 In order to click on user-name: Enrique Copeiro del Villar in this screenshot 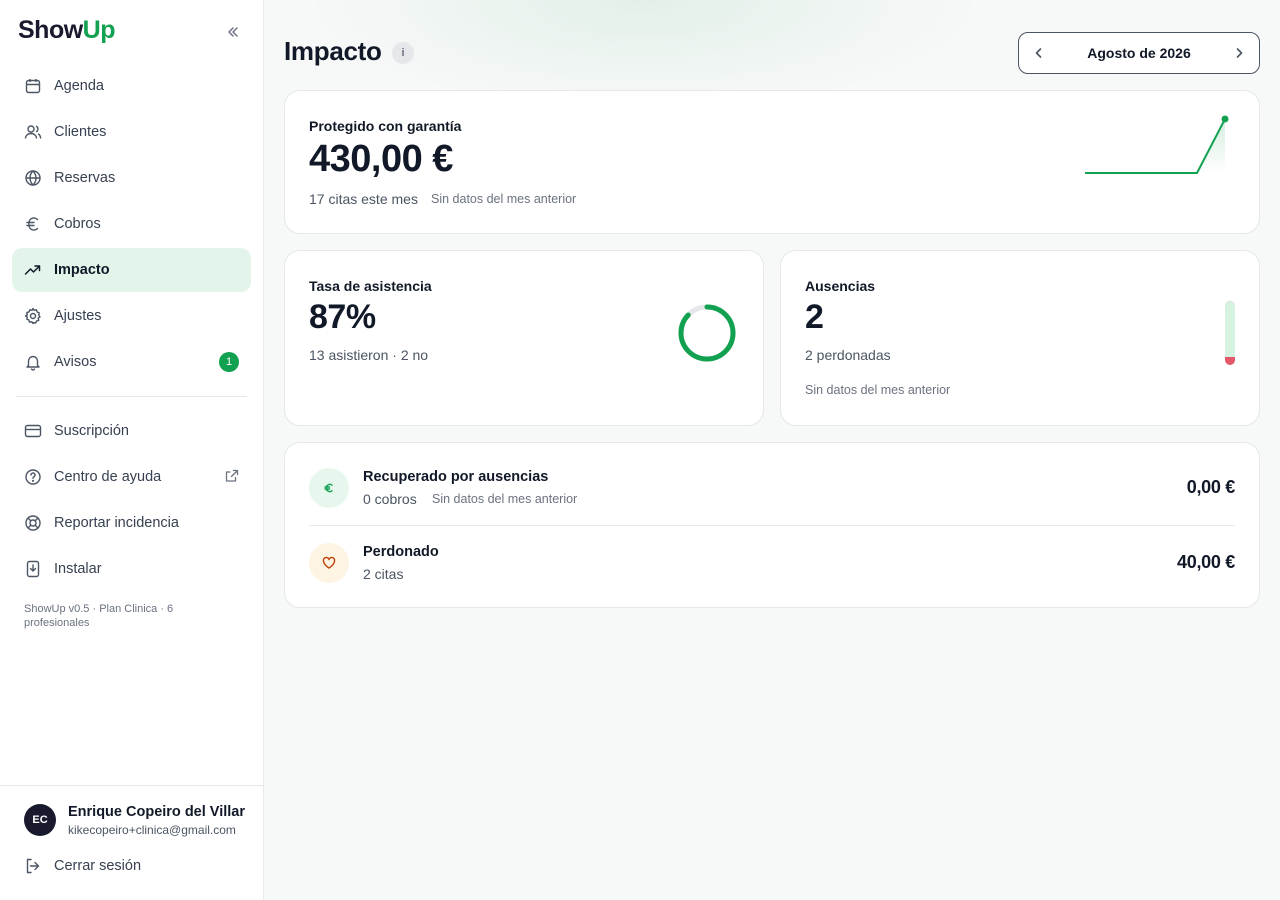, I will do `click(156, 812)`.